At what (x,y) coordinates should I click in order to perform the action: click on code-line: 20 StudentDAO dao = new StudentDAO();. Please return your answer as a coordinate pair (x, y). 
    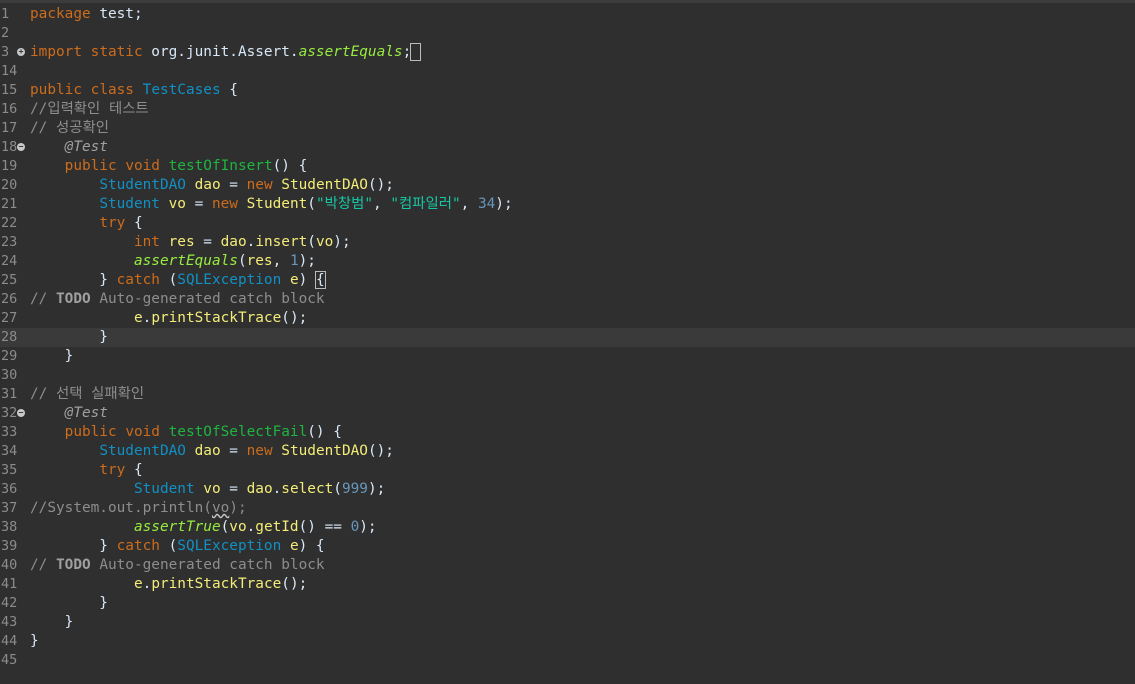
    Looking at the image, I should click on (567, 185).